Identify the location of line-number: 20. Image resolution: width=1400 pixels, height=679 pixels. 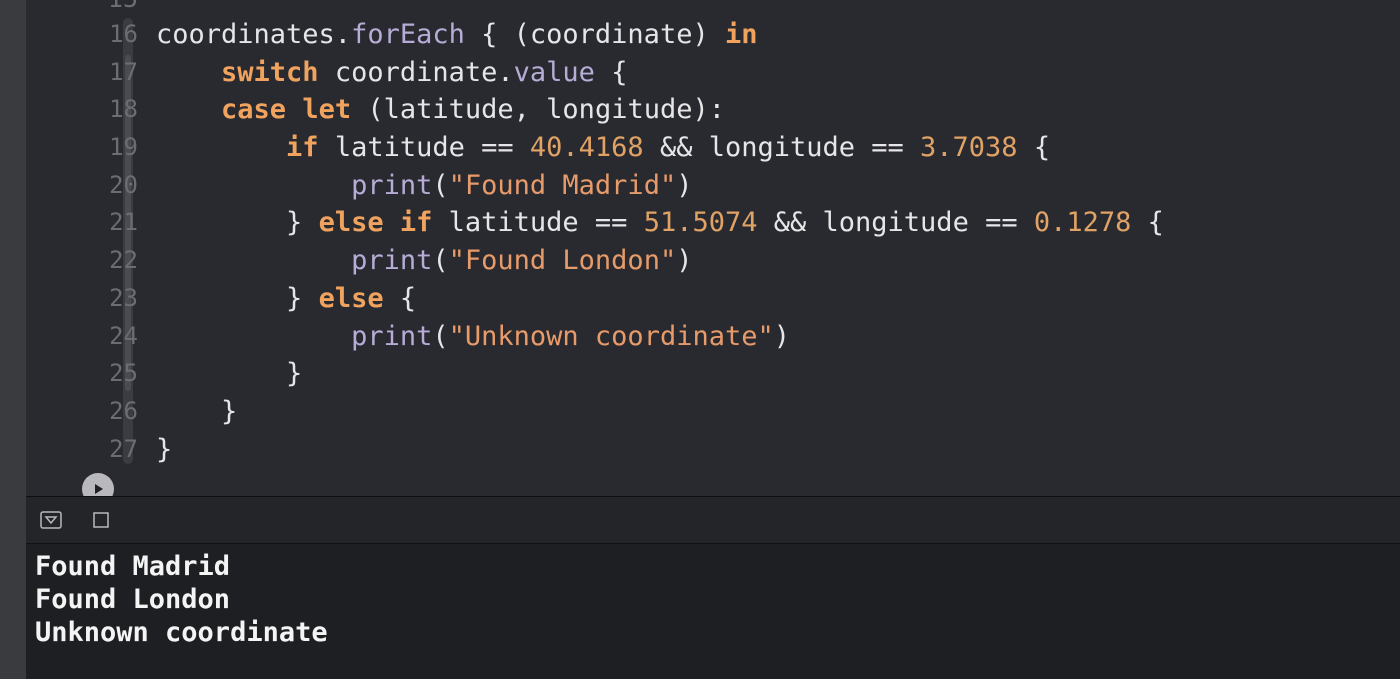
(112, 186).